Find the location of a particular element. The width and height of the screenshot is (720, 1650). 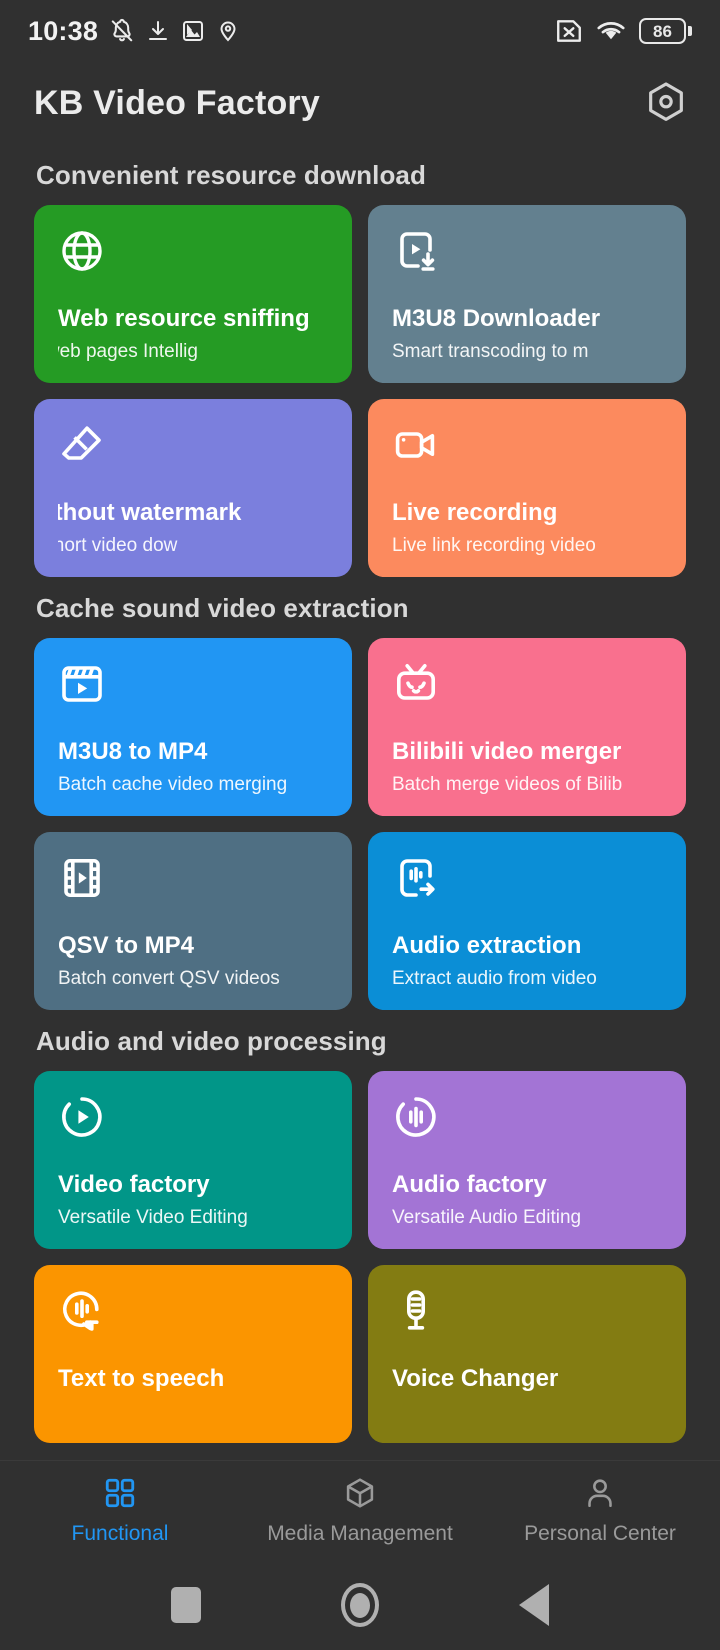

card-title: Audio factory is located at coordinates (469, 1184).